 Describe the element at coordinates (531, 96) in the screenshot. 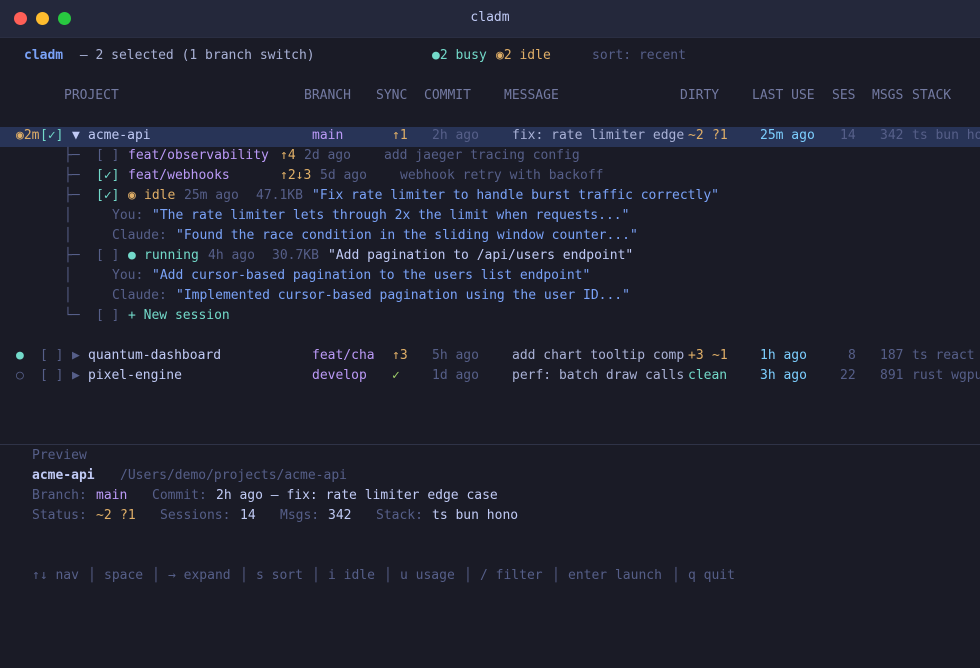

I see `col-message: MESSAGE` at that location.